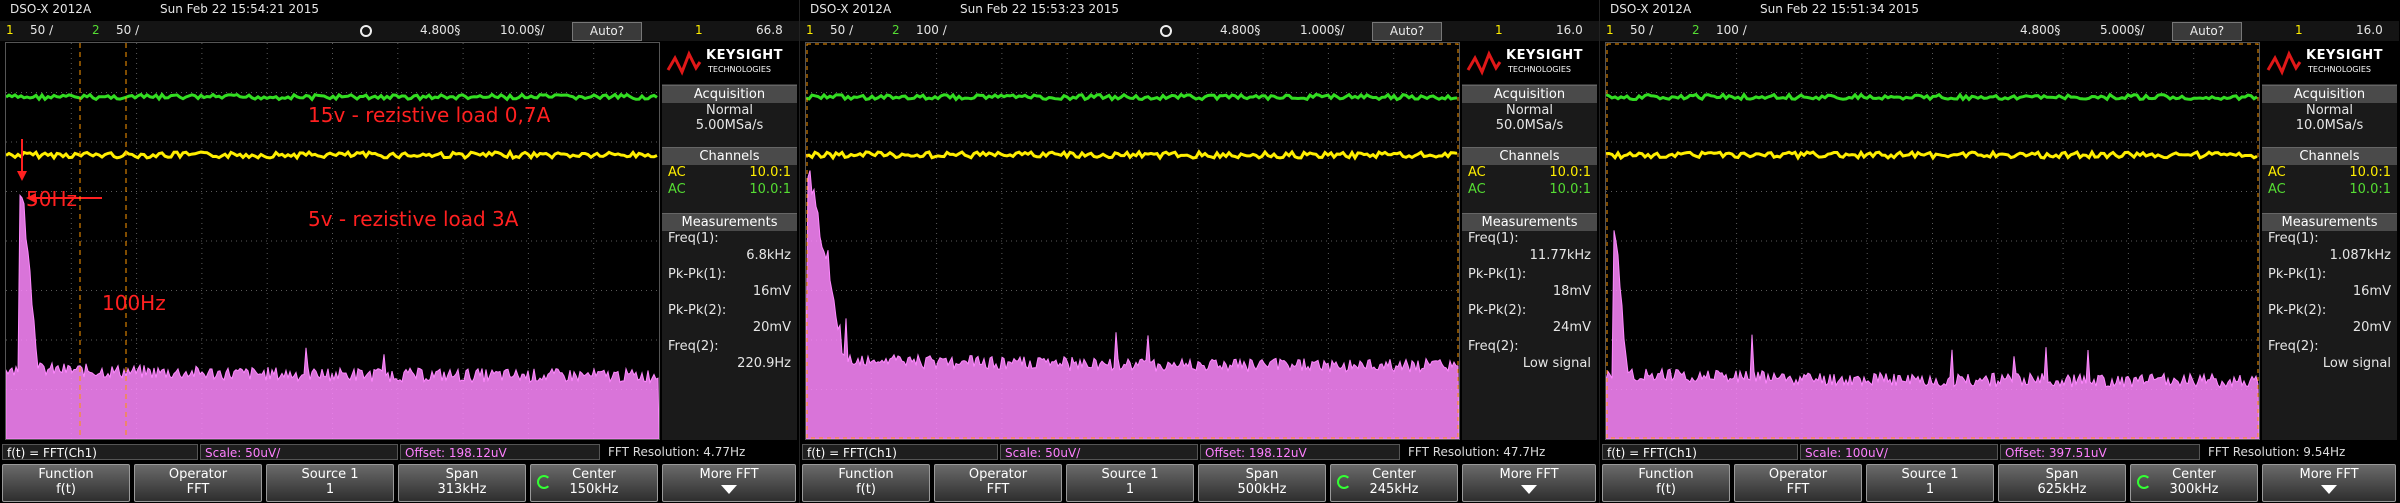 Image resolution: width=2400 pixels, height=503 pixels. Describe the element at coordinates (1300, 452) in the screenshot. I see `fft-offset: Offset: 198.12uV` at that location.